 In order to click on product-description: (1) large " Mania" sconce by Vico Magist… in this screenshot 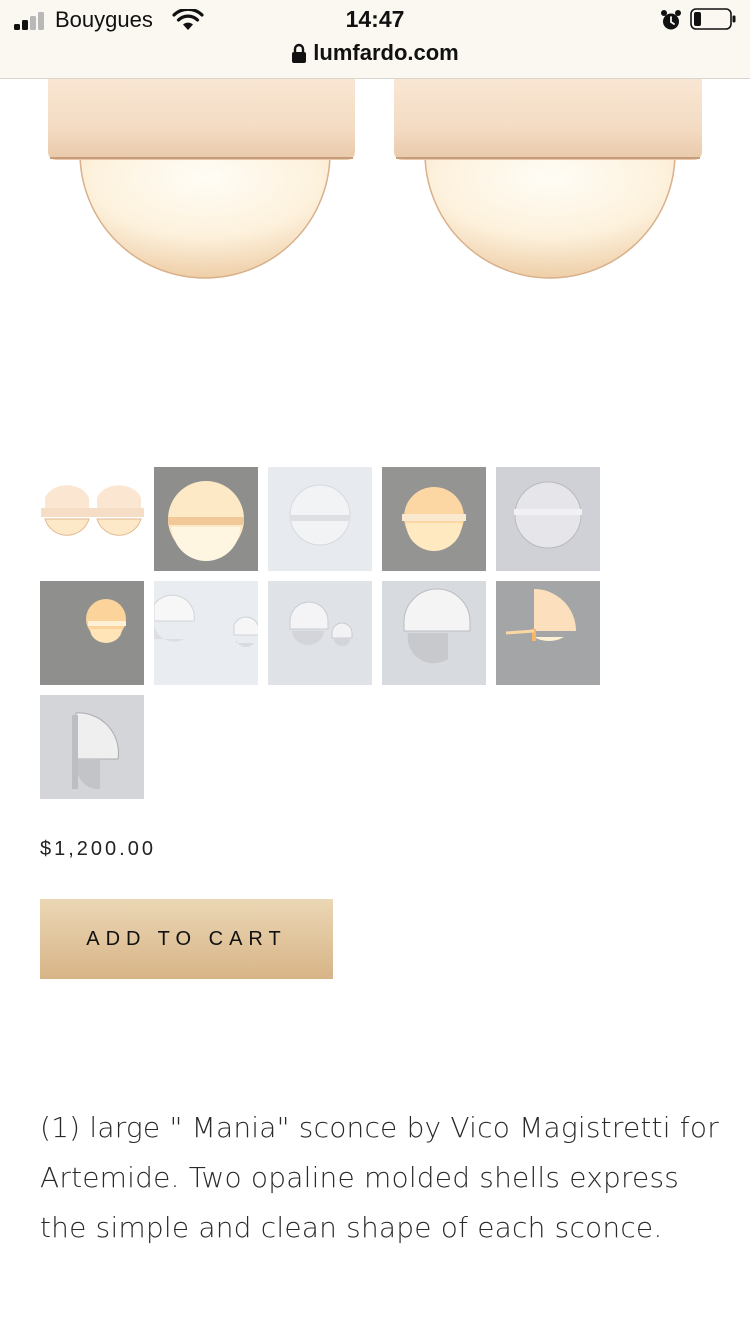, I will do `click(379, 1177)`.